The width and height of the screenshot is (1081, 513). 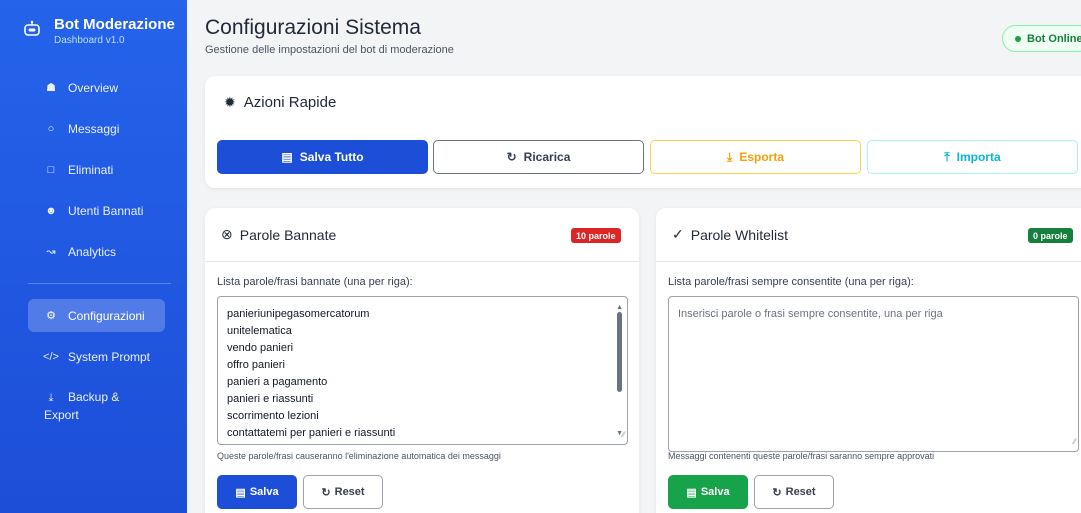 I want to click on banned-reset-label: Reset, so click(x=349, y=492).